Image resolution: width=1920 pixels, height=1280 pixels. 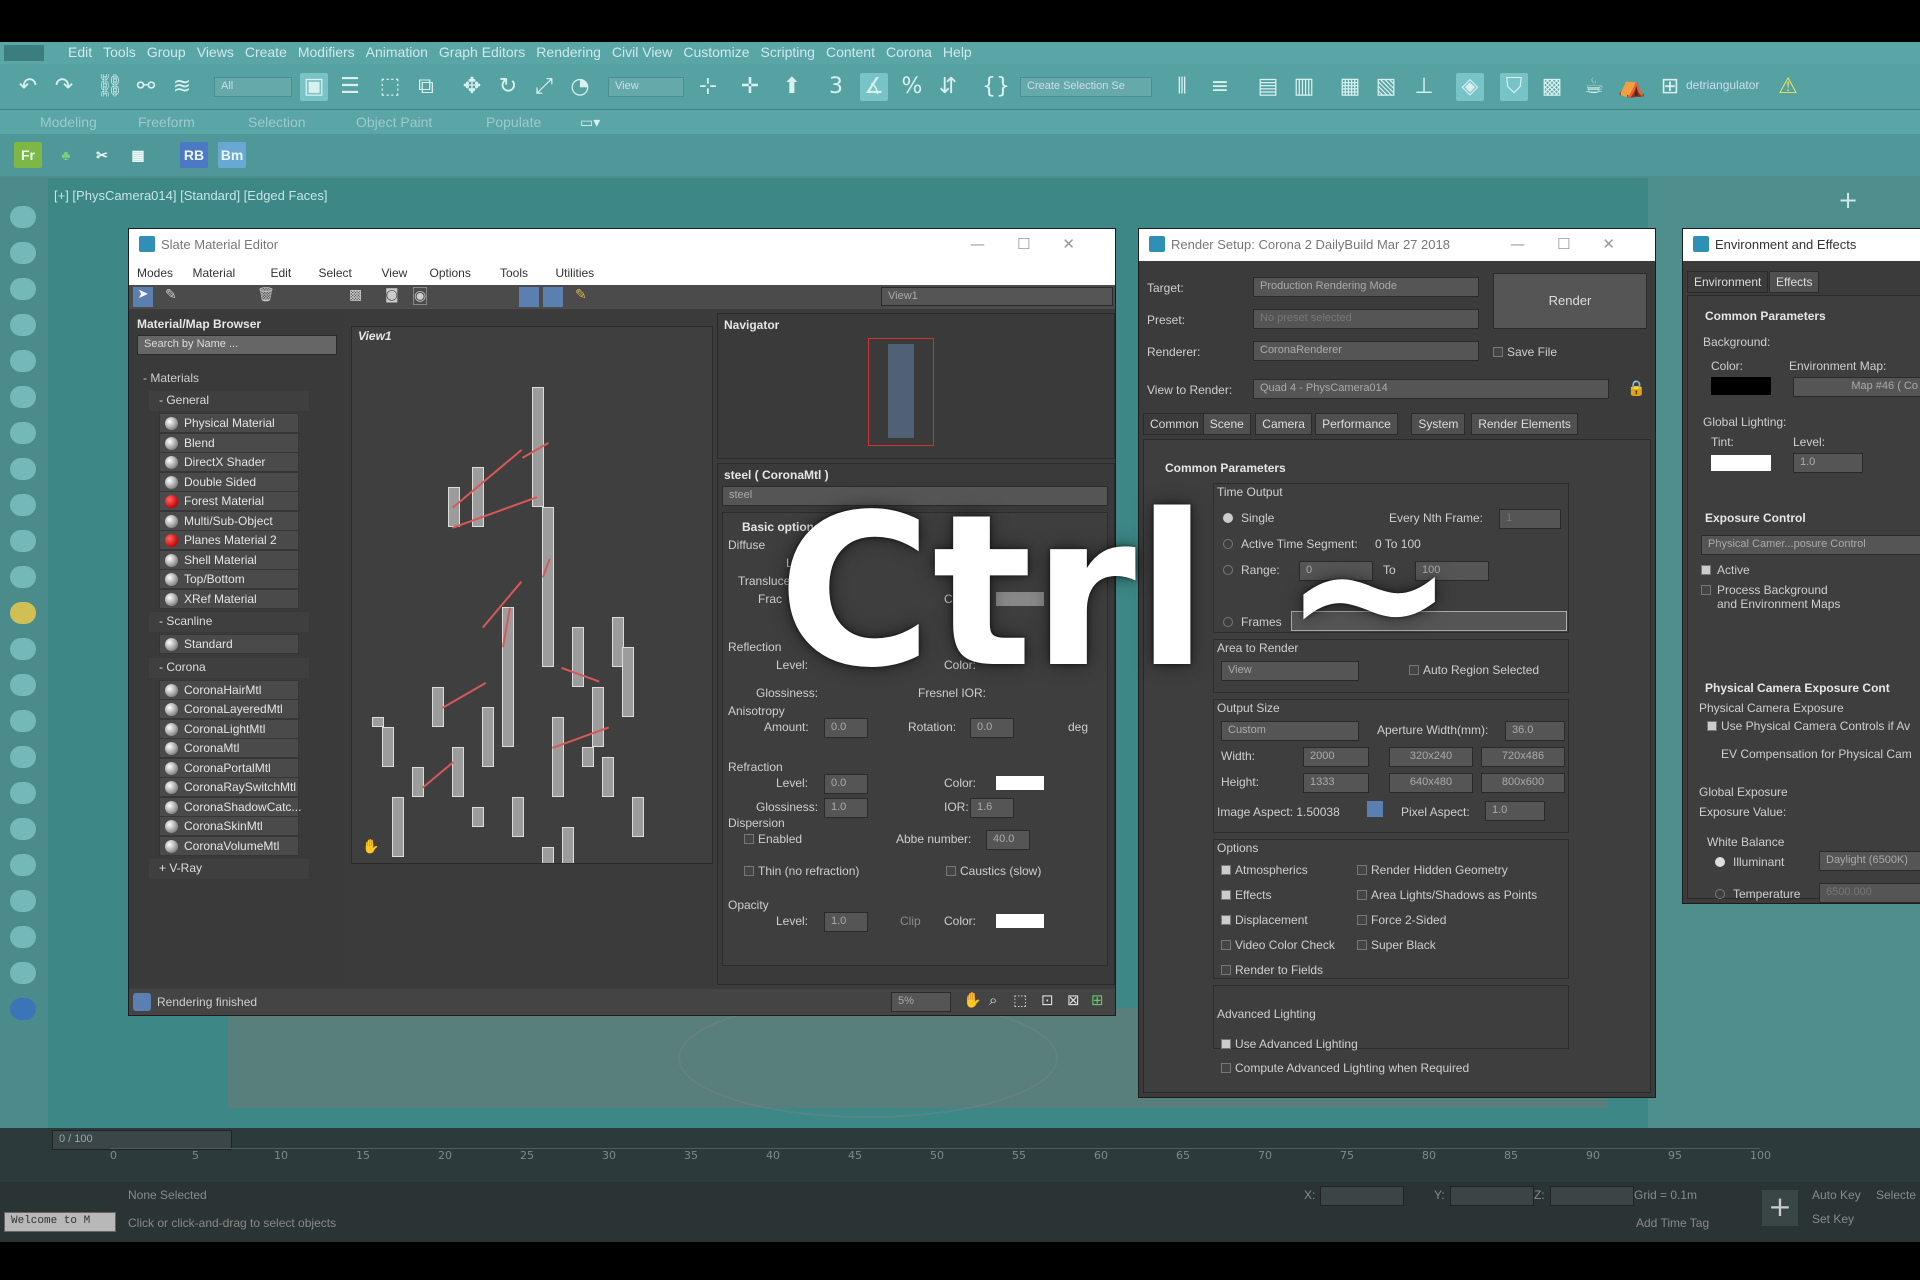 I want to click on set-key-plus-icon: +, so click(x=1780, y=1208).